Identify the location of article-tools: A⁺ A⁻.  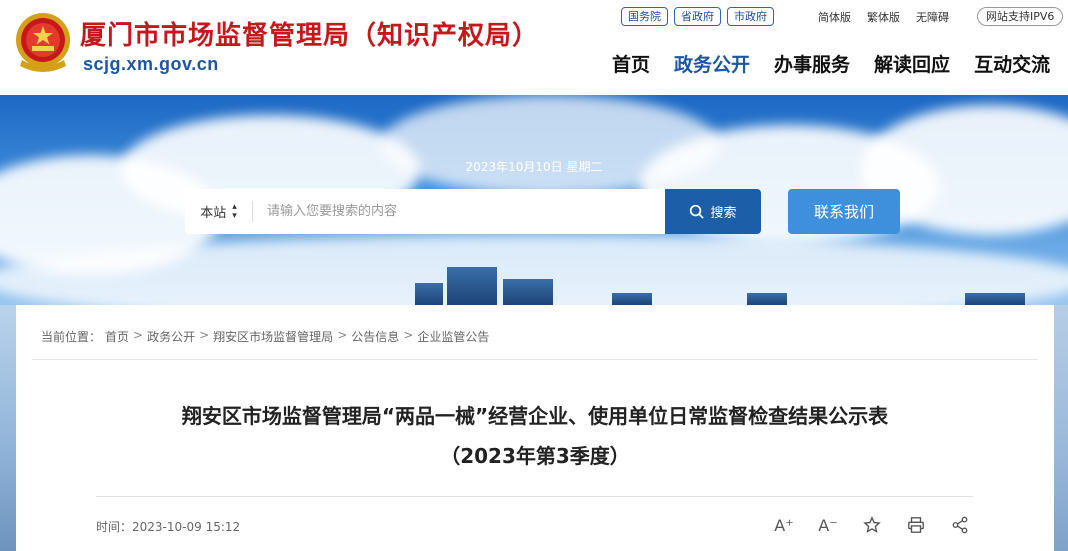
(872, 525).